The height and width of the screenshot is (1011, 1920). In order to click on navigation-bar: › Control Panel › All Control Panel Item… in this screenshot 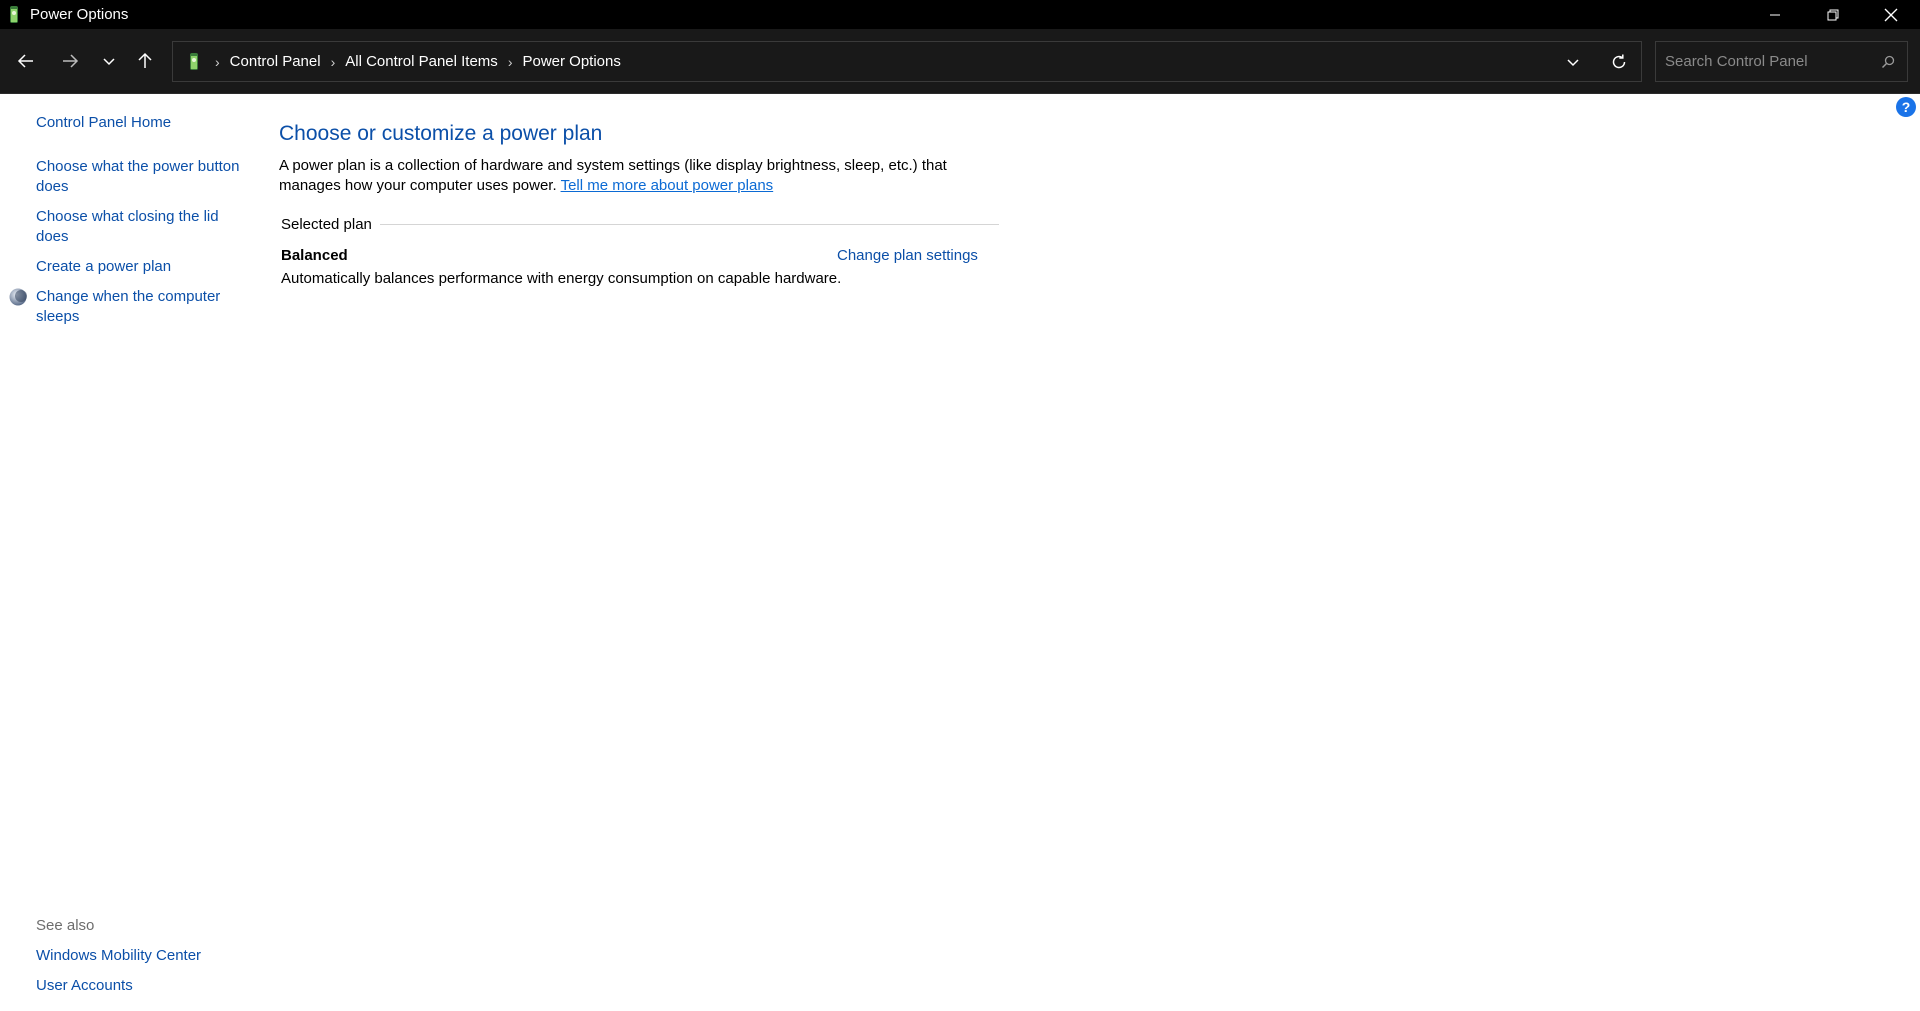, I will do `click(960, 61)`.